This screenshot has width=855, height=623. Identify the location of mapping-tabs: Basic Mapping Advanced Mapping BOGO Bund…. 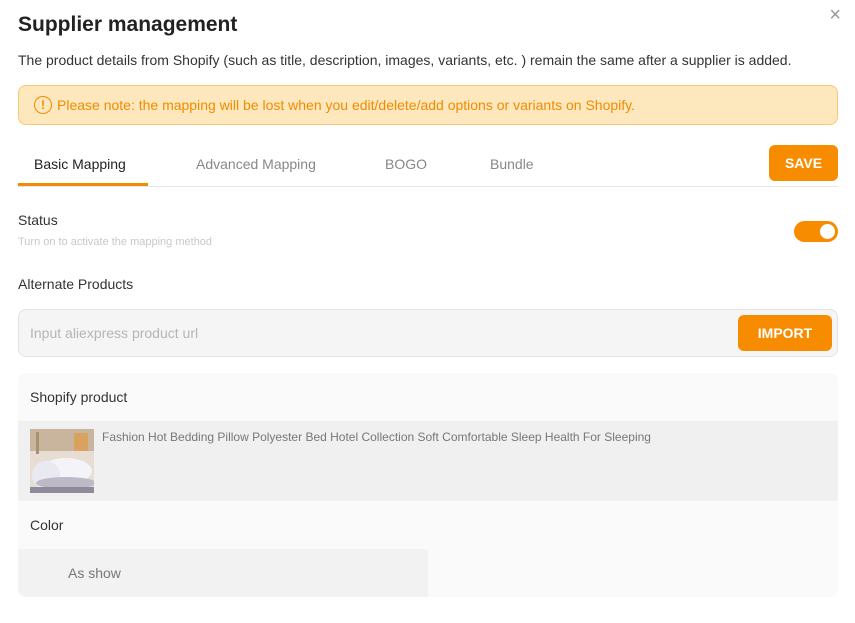
(428, 166).